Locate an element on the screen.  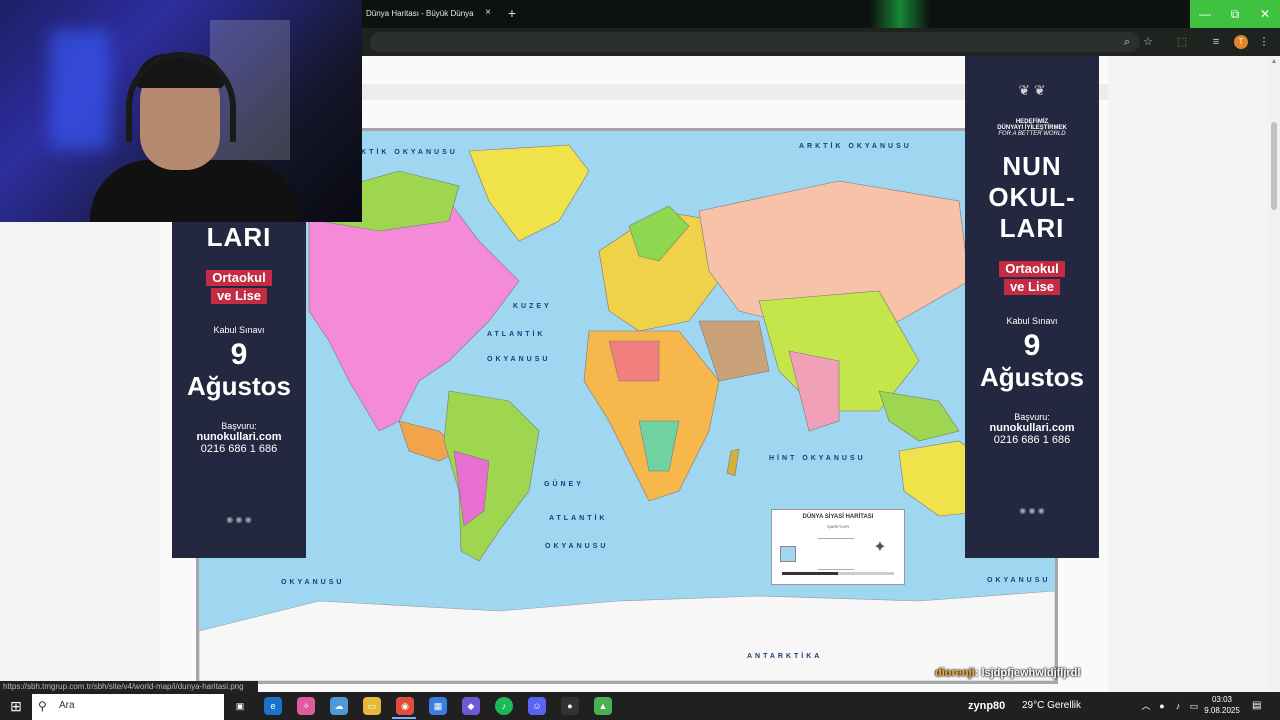
chat-username: diorenji is located at coordinates (955, 673).